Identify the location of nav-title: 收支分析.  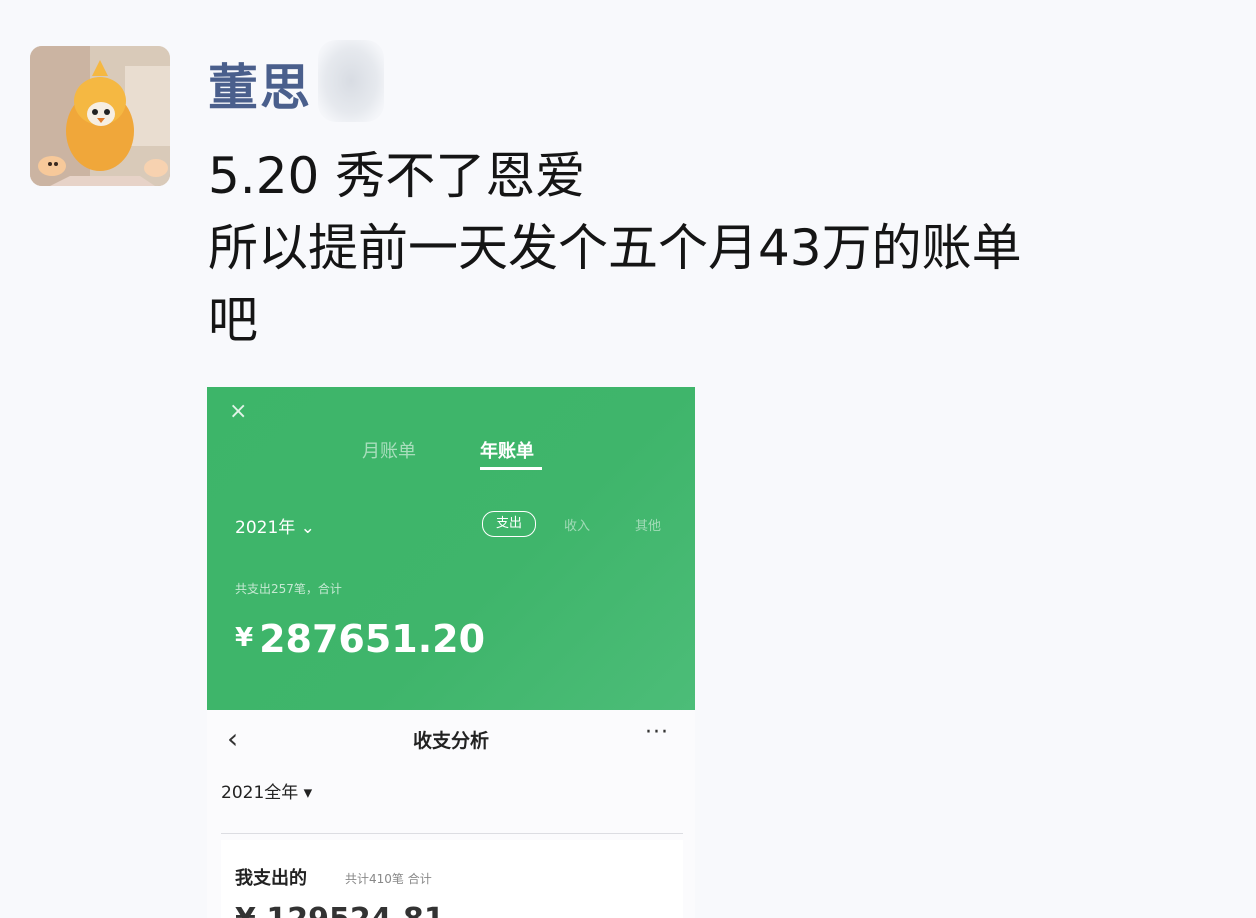
(450, 741).